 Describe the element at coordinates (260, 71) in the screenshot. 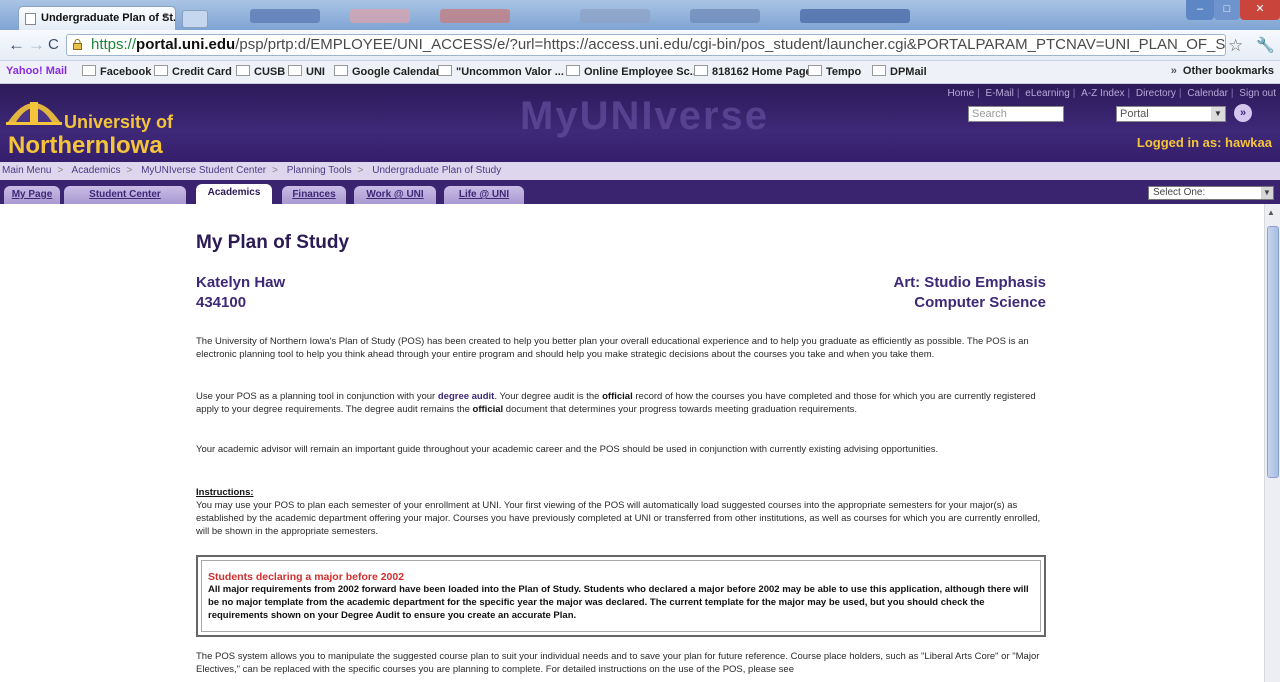

I see `bookmark-item: CUSB` at that location.